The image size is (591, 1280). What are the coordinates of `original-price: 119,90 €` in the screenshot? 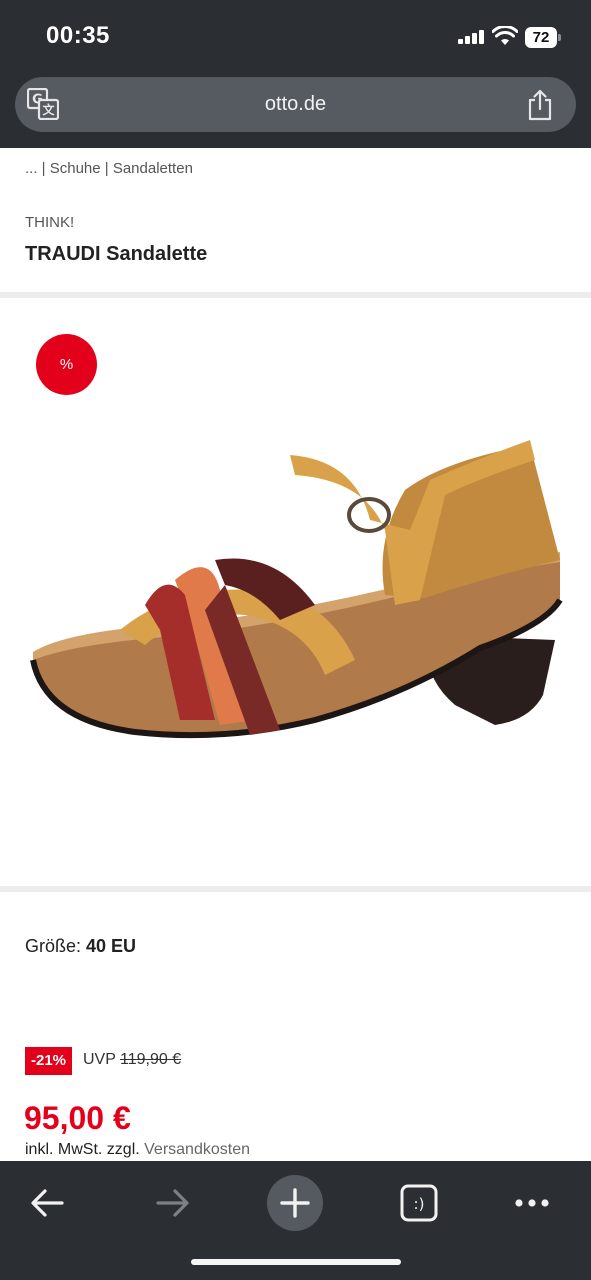 It's located at (151, 1059).